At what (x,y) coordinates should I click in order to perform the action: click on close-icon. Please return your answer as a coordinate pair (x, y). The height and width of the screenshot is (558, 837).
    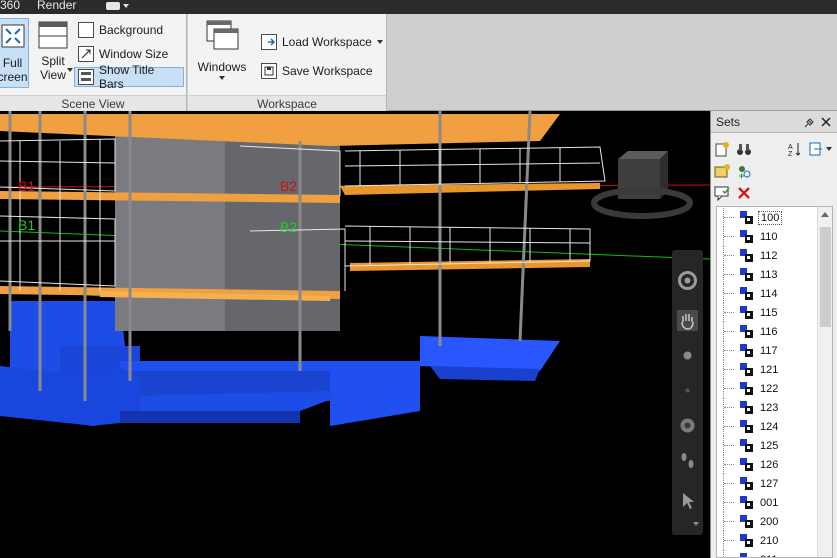
    Looking at the image, I should click on (826, 122).